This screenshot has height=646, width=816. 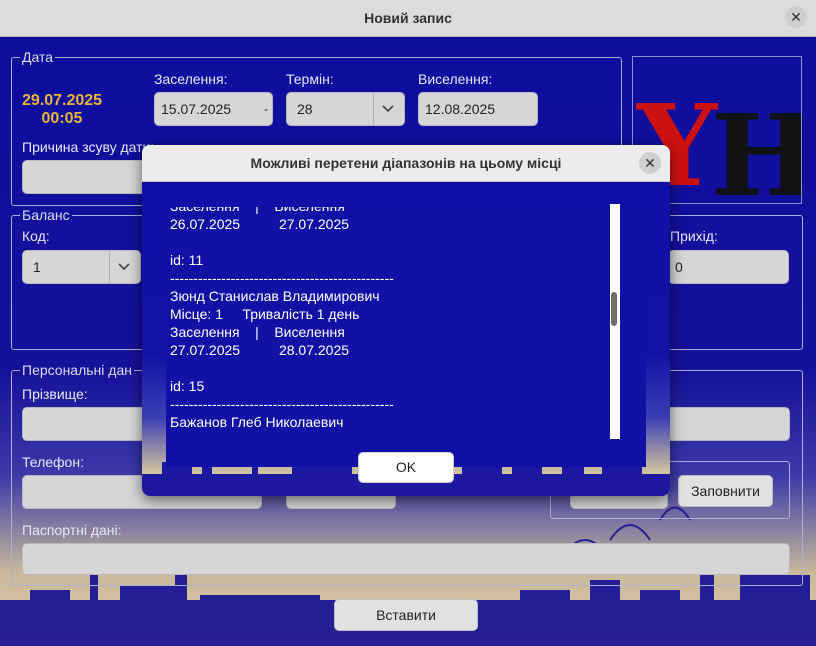 I want to click on ok-button: OK, so click(x=406, y=467).